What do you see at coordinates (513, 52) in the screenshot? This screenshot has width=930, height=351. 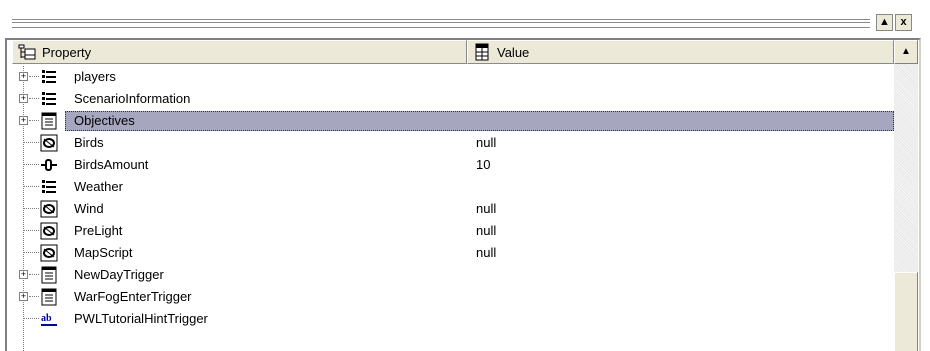 I see `value-header-label: Value` at bounding box center [513, 52].